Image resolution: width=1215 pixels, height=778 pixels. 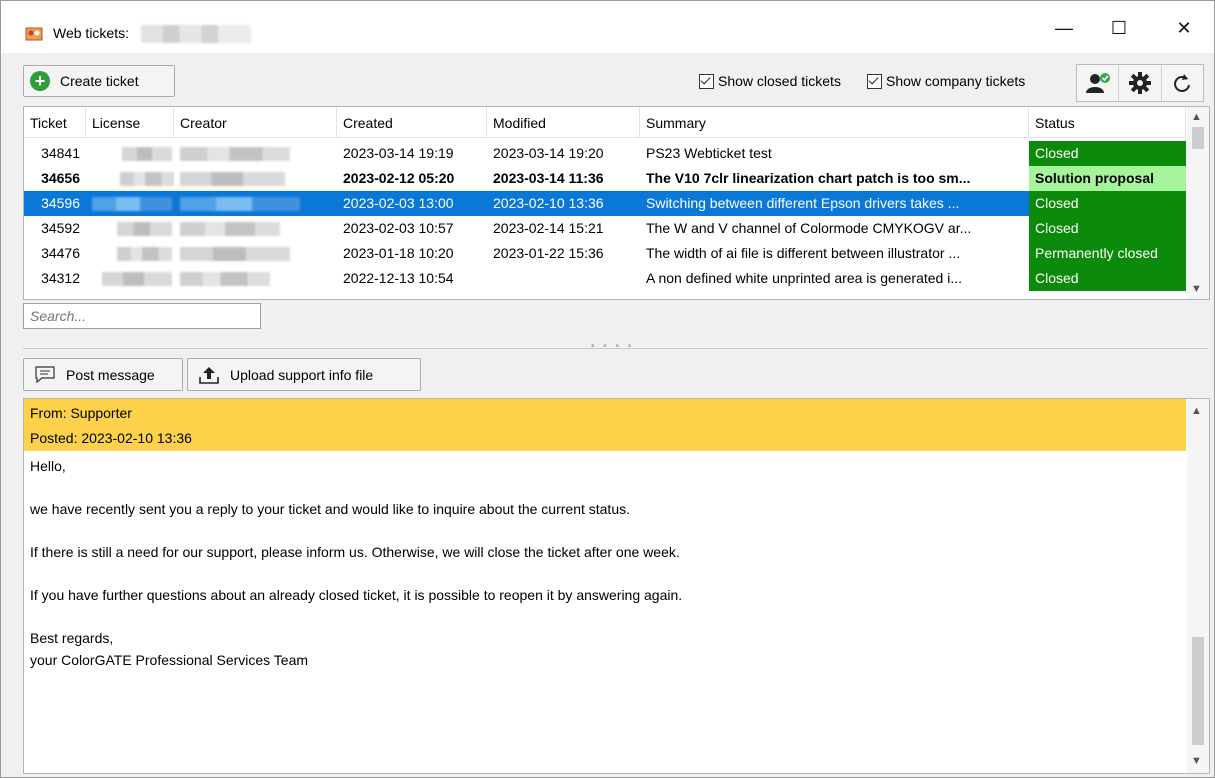 I want to click on created-cell: 2023-01-18 10:20, so click(x=398, y=253).